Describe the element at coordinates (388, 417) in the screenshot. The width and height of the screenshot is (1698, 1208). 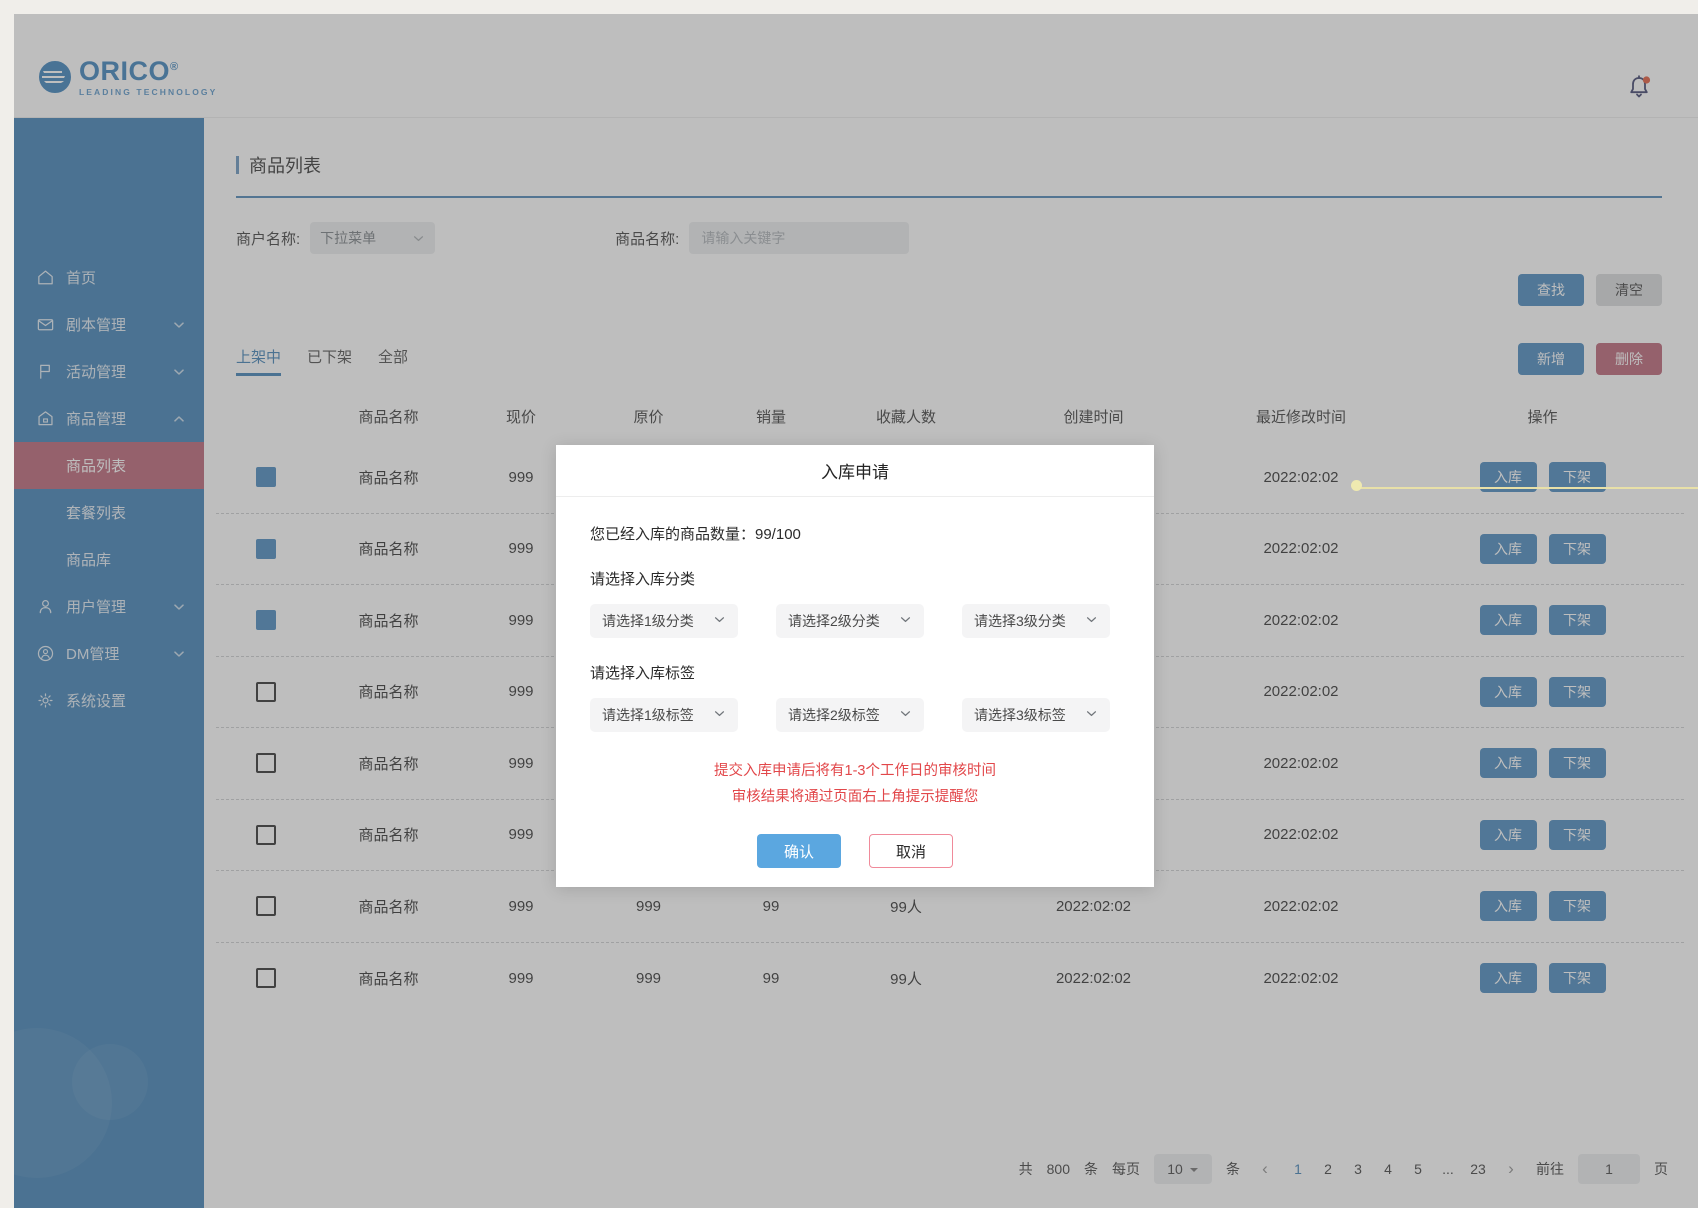
I see `header-product-name: 商品名称` at that location.